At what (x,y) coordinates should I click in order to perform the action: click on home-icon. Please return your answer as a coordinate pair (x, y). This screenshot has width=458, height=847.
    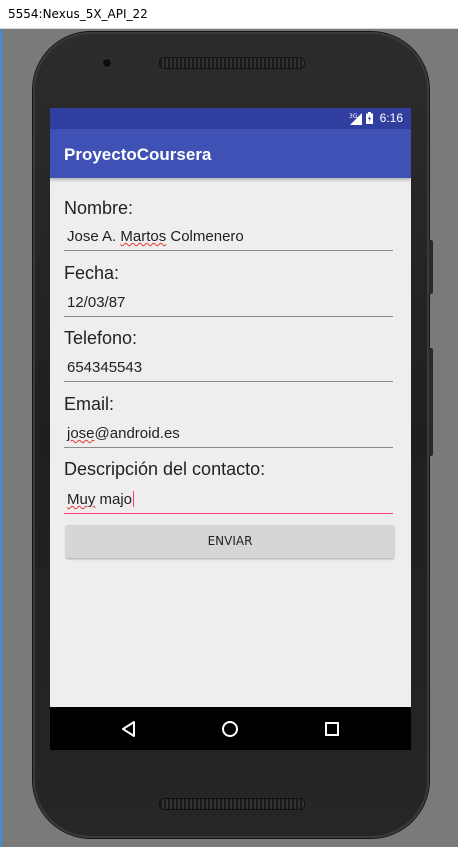
    Looking at the image, I should click on (230, 729).